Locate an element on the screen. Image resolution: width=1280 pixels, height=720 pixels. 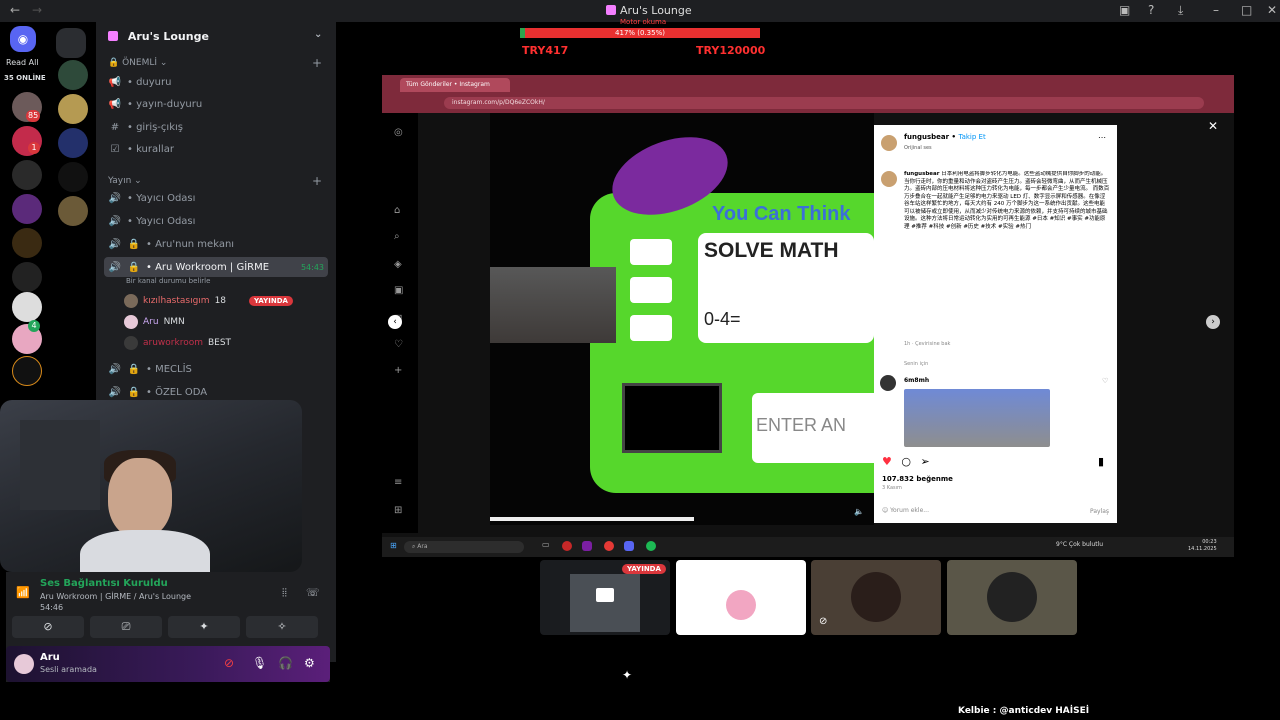
voice-user: Aru NMN is located at coordinates (154, 322).